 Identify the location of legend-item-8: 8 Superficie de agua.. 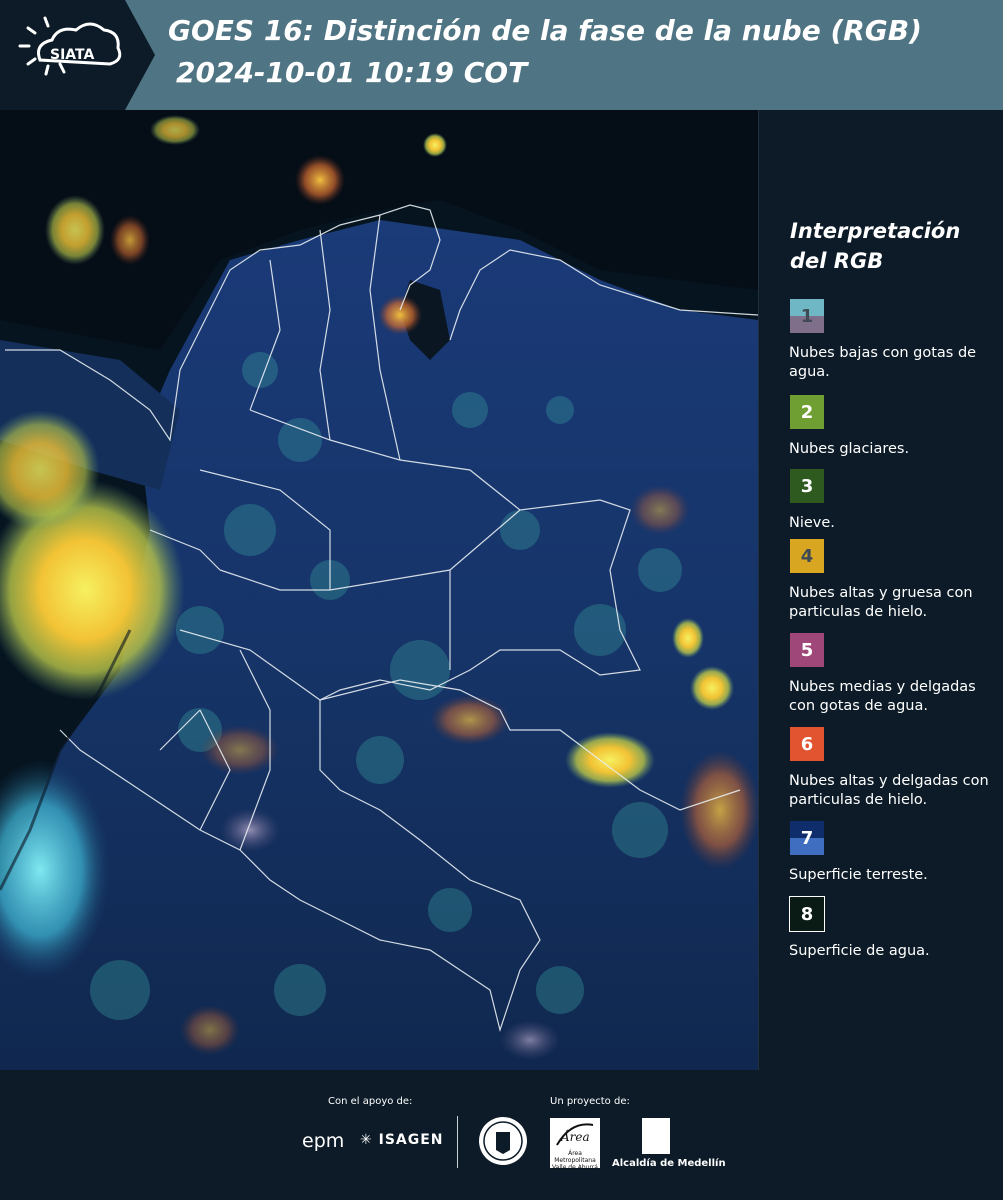
(894, 928).